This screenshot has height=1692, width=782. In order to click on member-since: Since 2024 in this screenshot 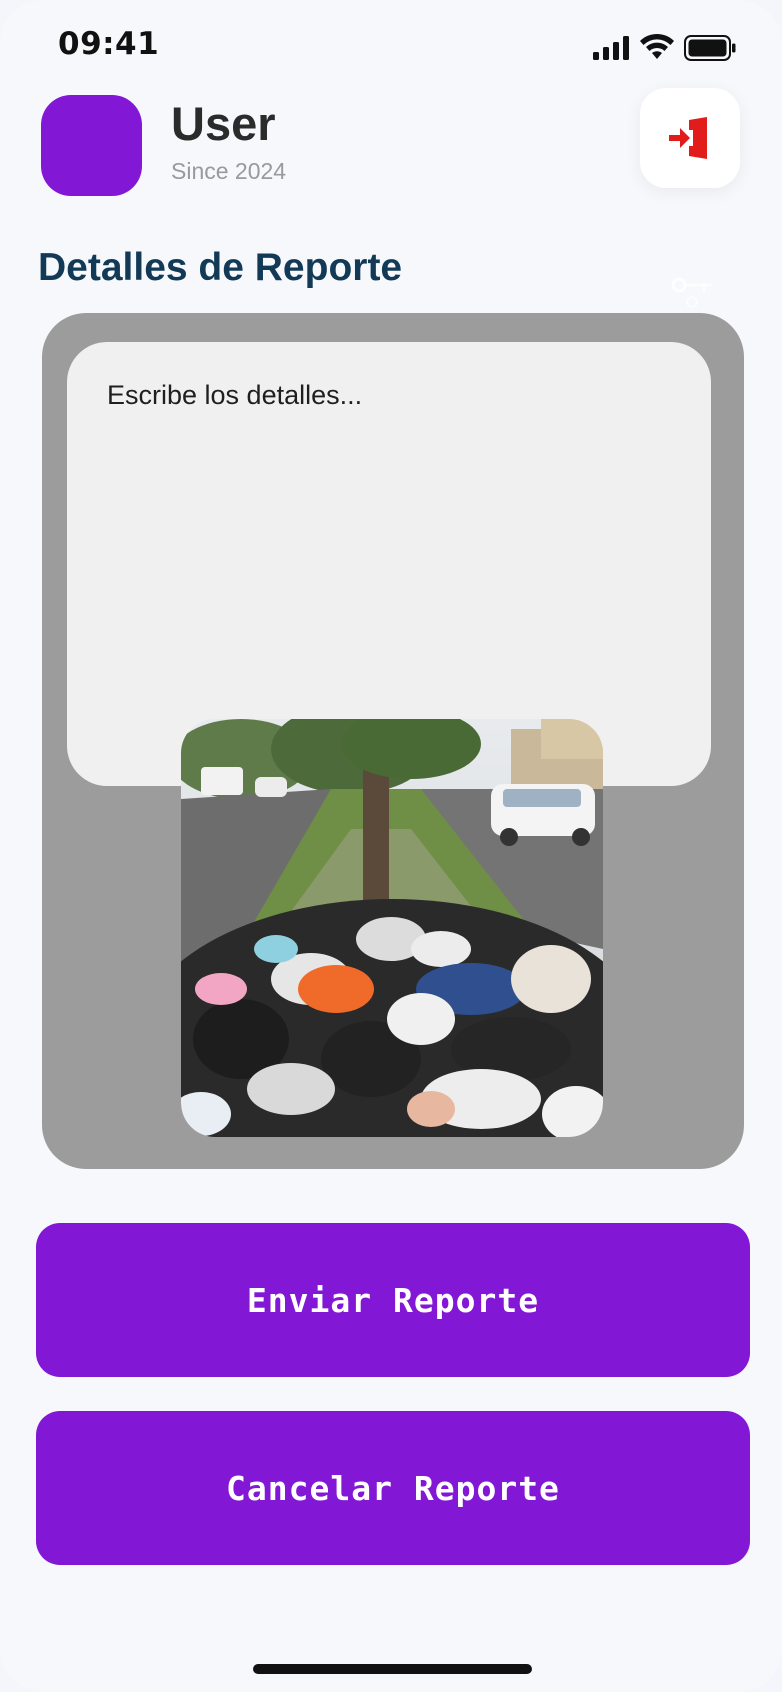, I will do `click(229, 171)`.